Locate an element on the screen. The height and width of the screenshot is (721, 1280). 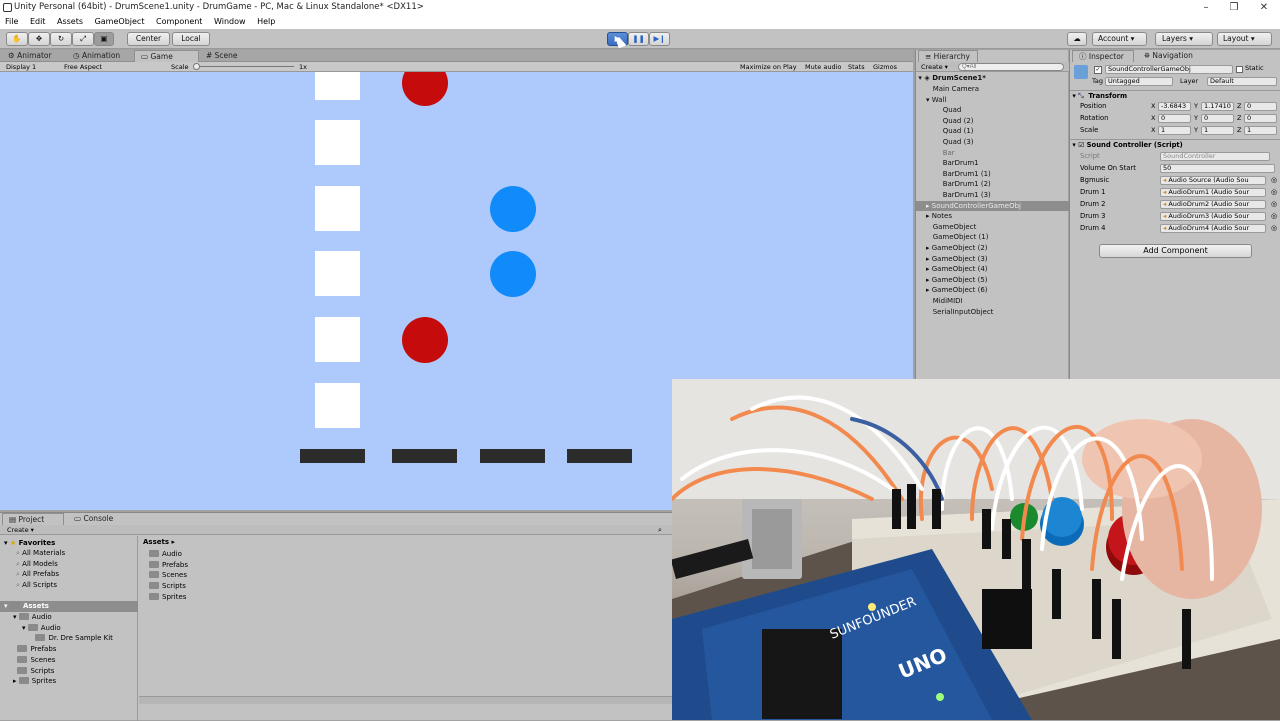
gizmos-dropdown: Gizmos is located at coordinates (885, 67).